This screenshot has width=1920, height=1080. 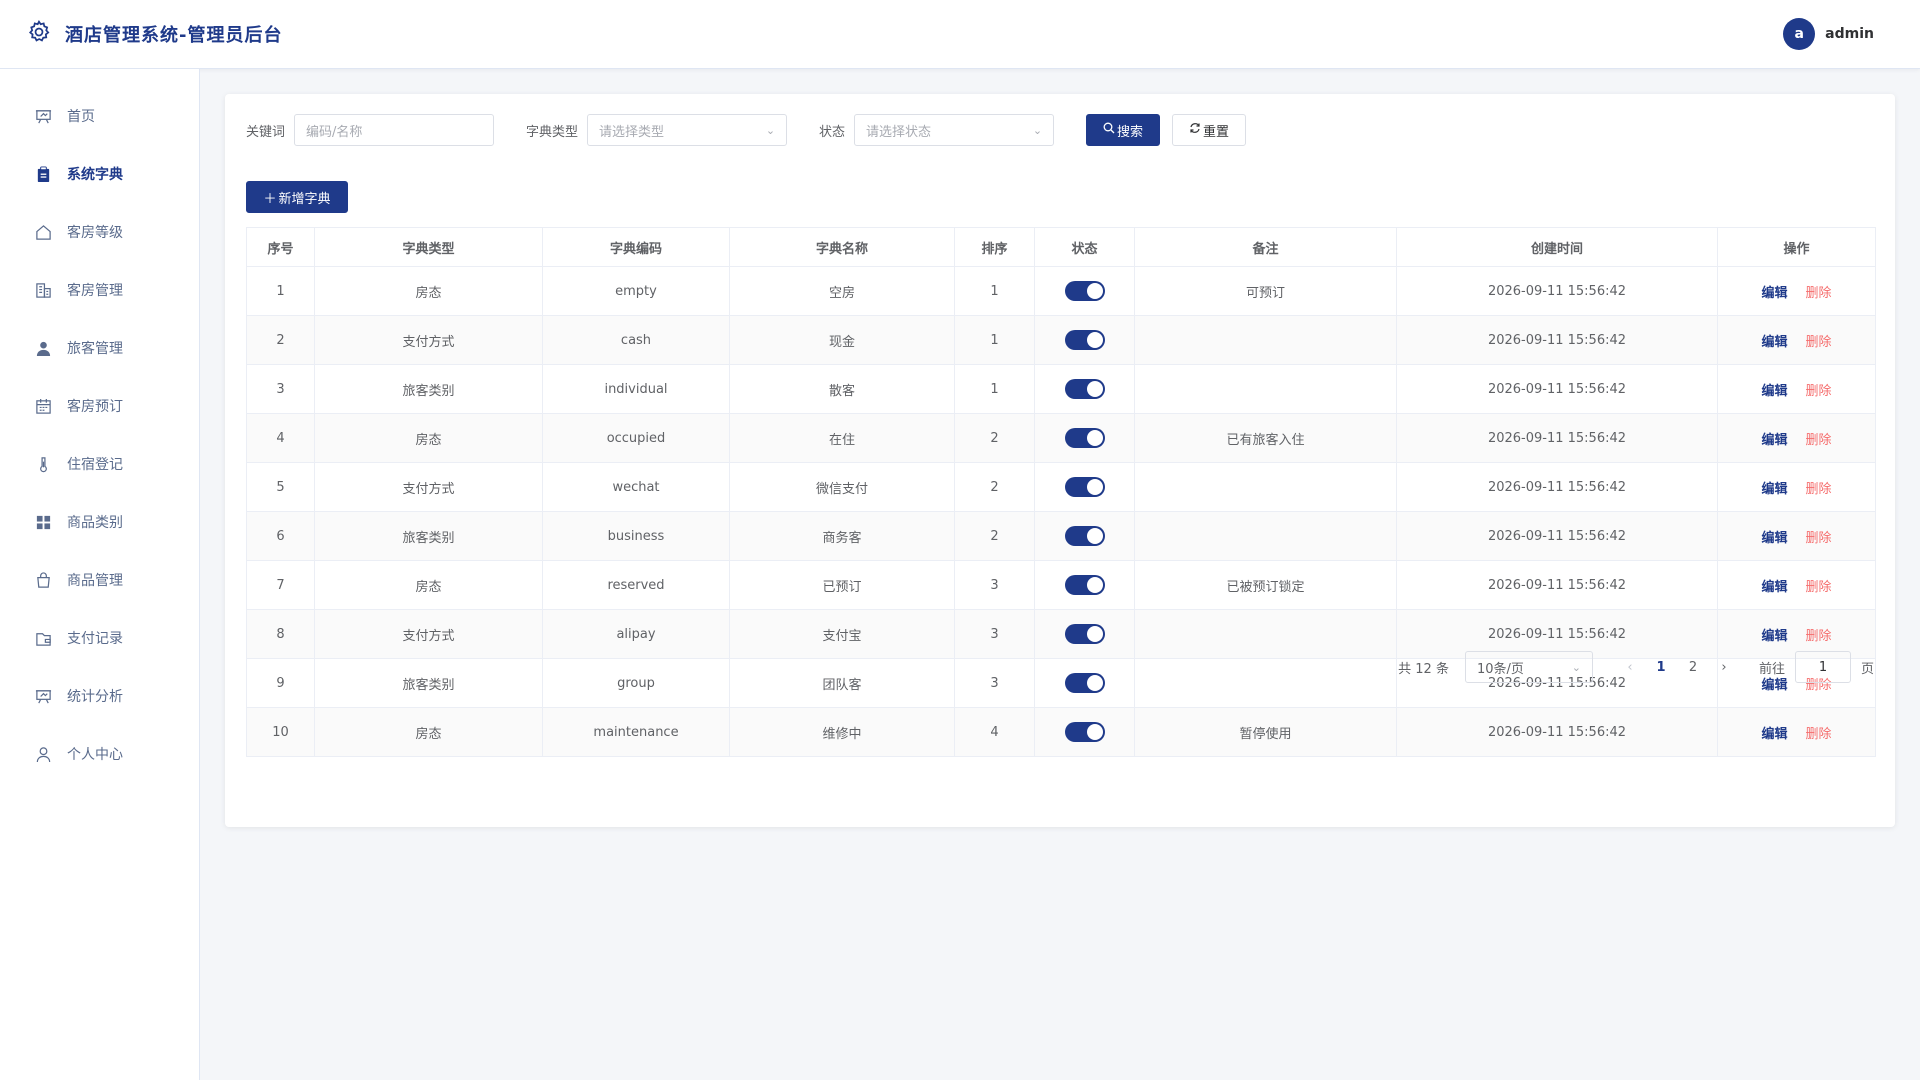 I want to click on status-select: 请选择状态 ⌄, so click(x=954, y=130).